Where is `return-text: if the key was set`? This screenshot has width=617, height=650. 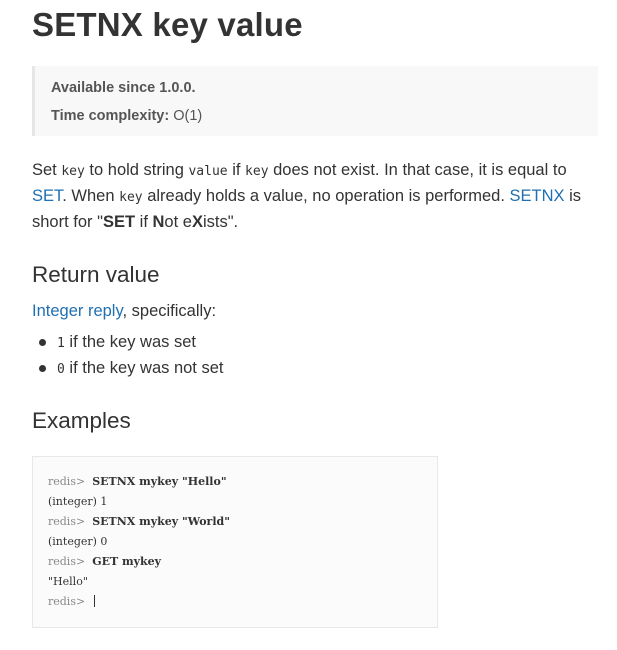
return-text: if the key was set is located at coordinates (130, 342).